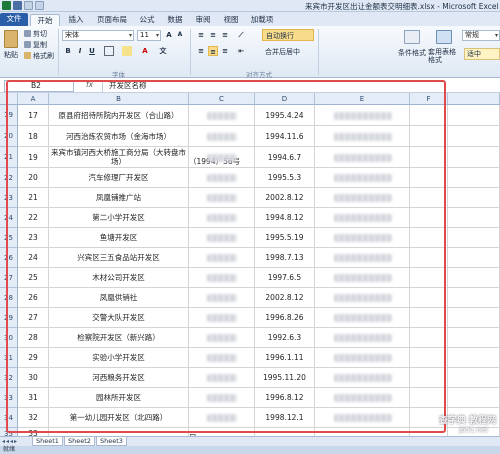 Image resolution: width=500 pixels, height=454 pixels. I want to click on paste-button: 粘贴, so click(11, 55).